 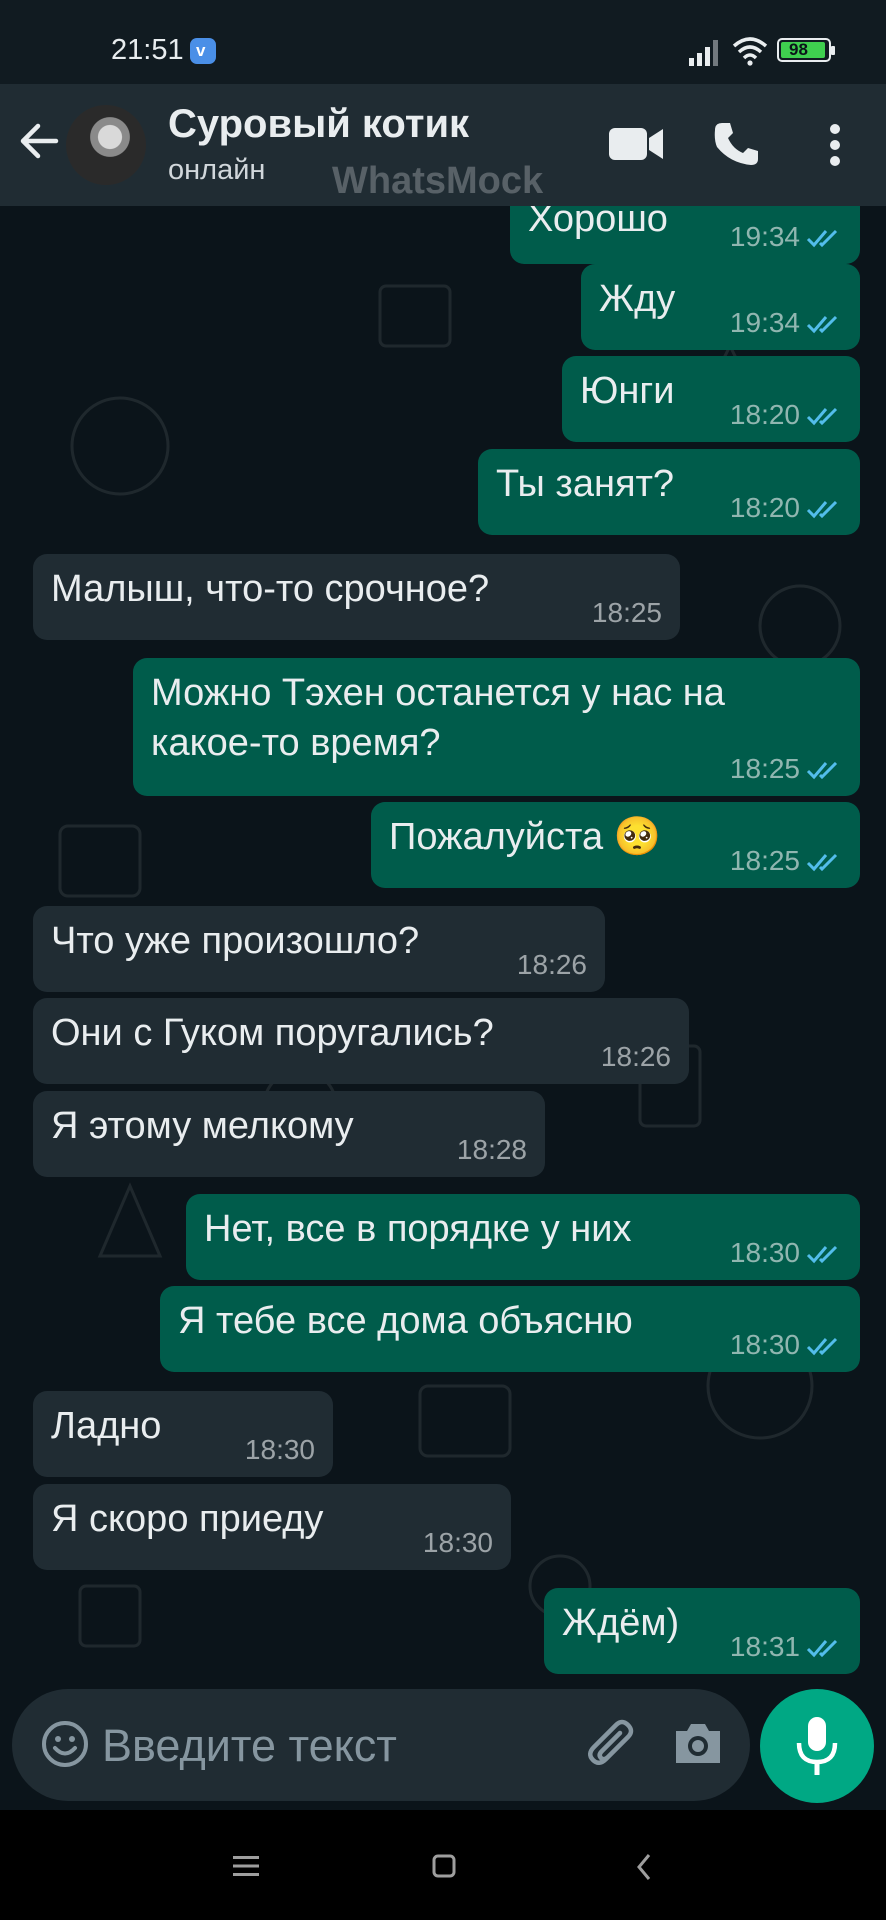 I want to click on message-text: Пожалуйста 🥺, so click(x=525, y=837).